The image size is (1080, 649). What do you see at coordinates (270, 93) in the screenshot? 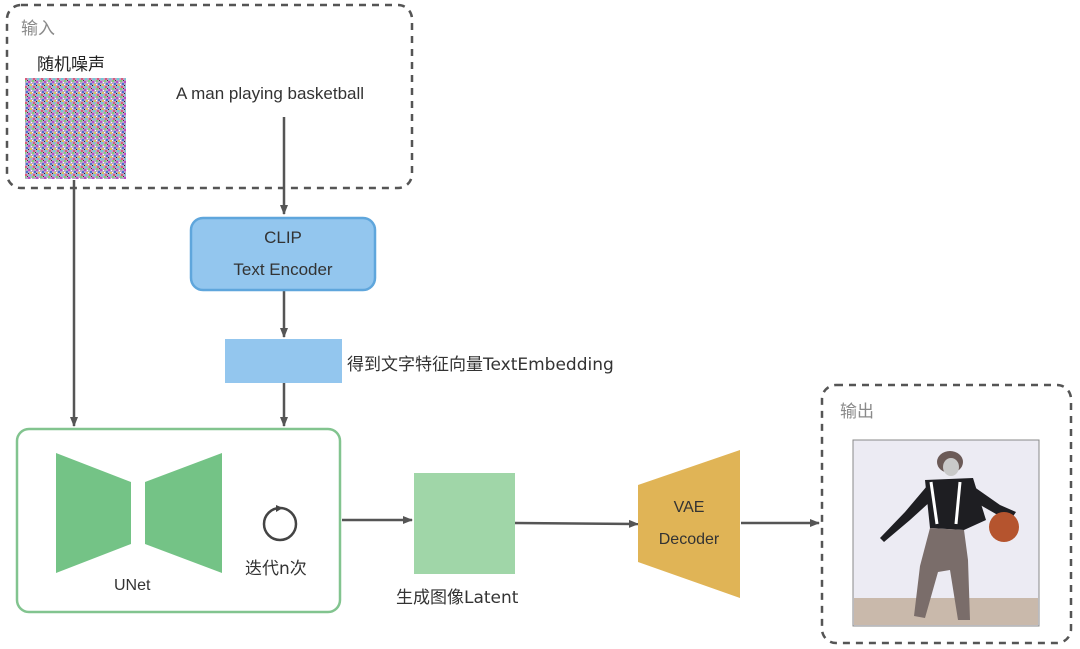
I see `prompt-text: A man playing basketball` at bounding box center [270, 93].